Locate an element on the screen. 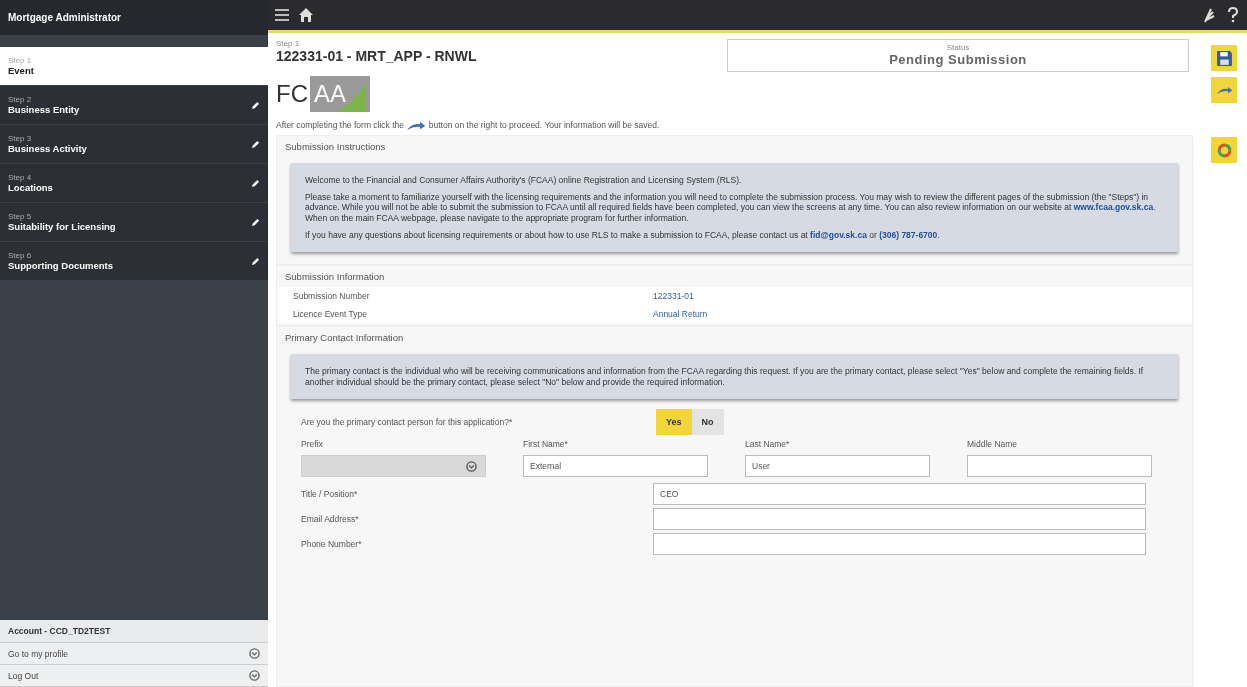 This screenshot has width=1247, height=687. field-label: Licence Event Type is located at coordinates (331, 314).